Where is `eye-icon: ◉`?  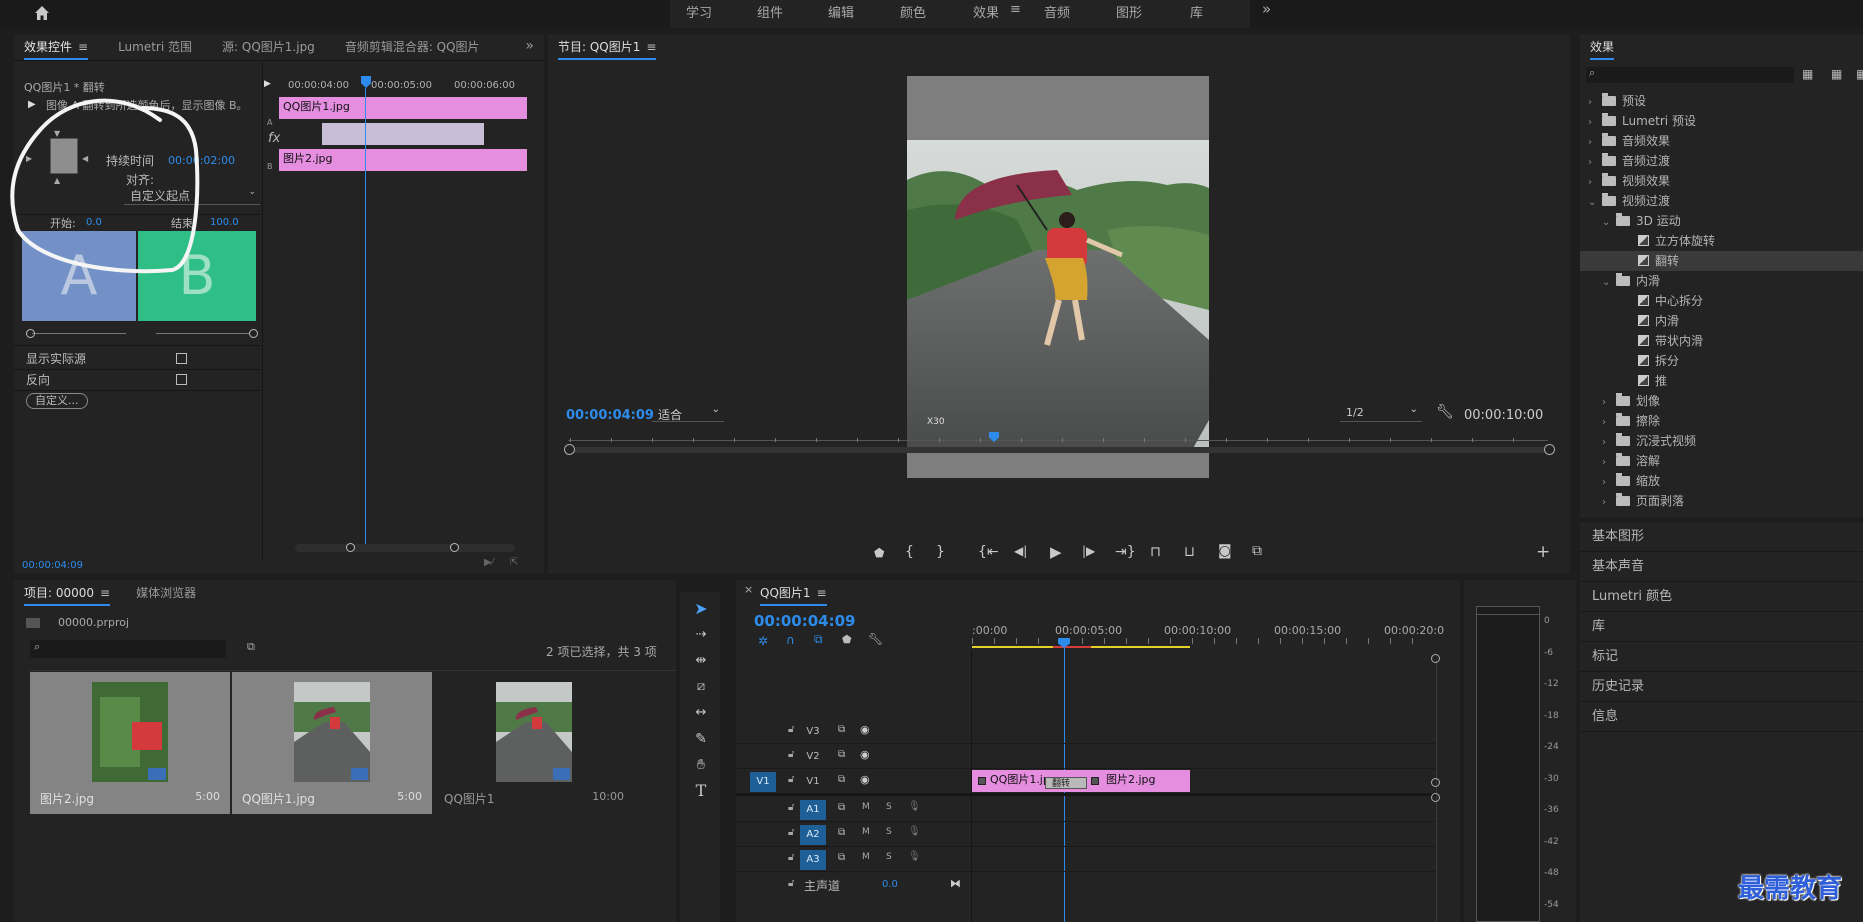
eye-icon: ◉ is located at coordinates (865, 729).